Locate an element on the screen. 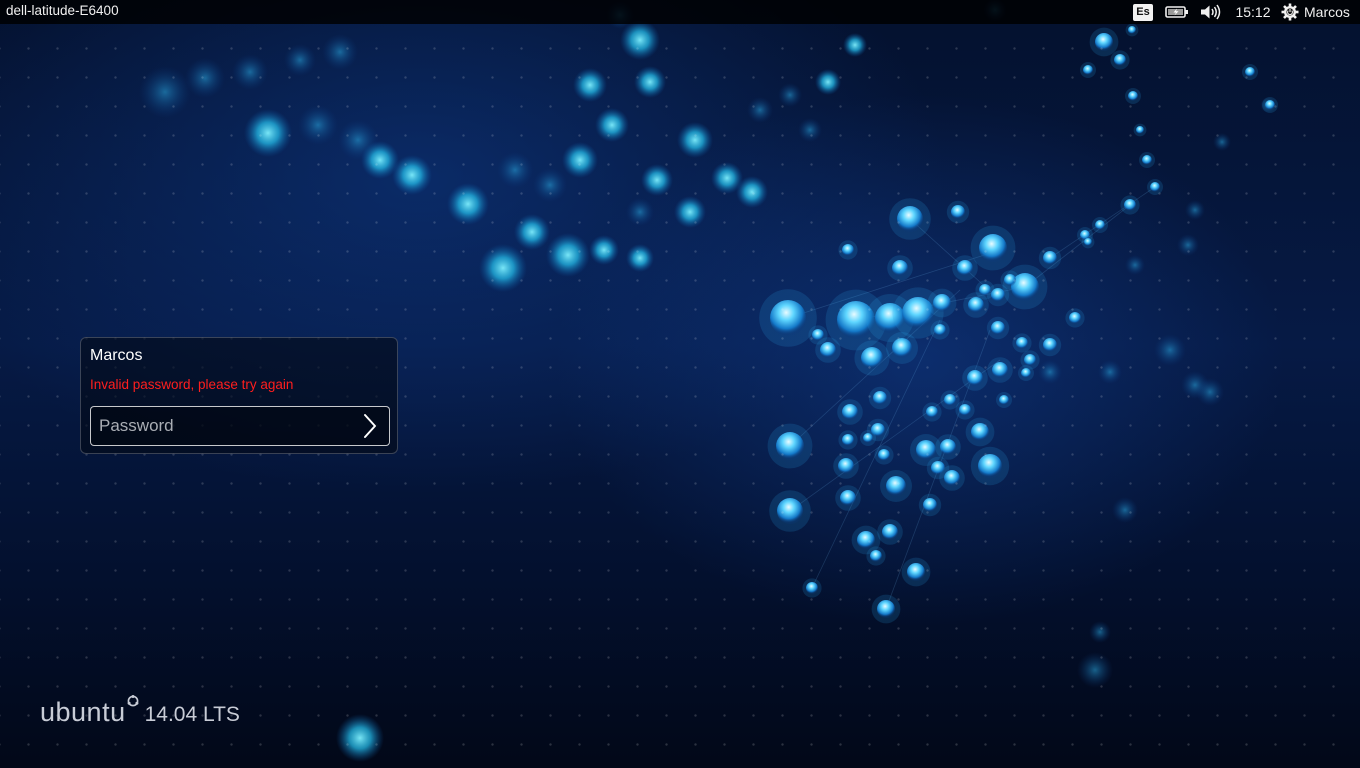 This screenshot has width=1360, height=768. gear-power-icon is located at coordinates (1290, 12).